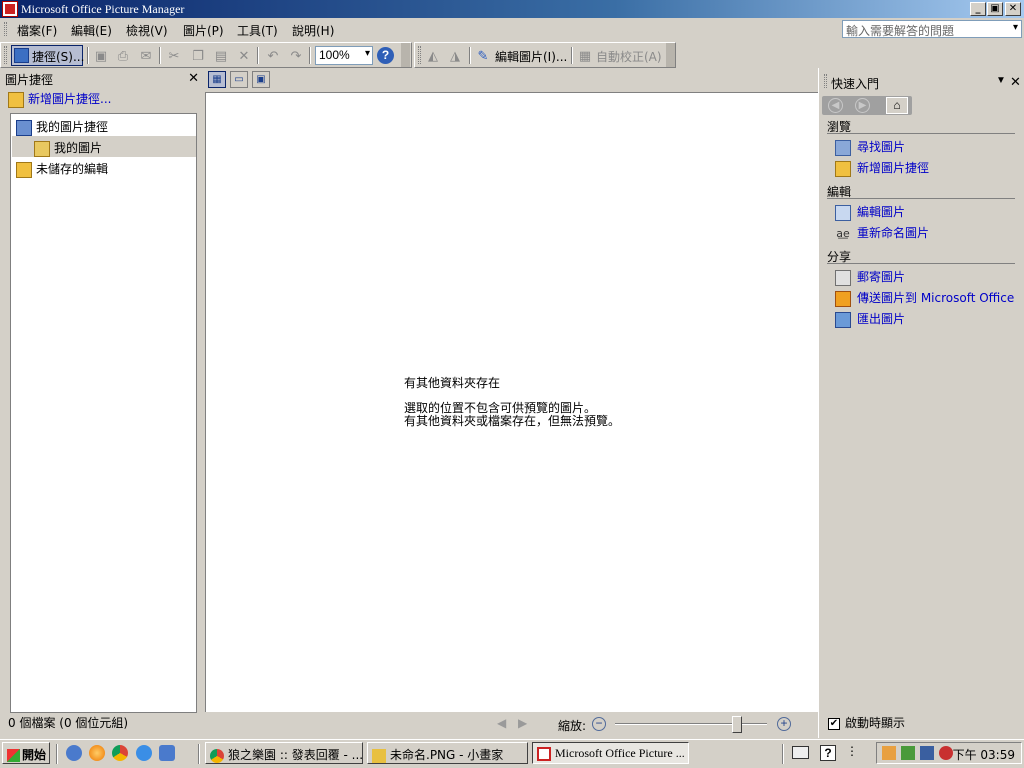 The width and height of the screenshot is (1024, 768). Describe the element at coordinates (897, 105) in the screenshot. I see `home-icon: ⌂` at that location.